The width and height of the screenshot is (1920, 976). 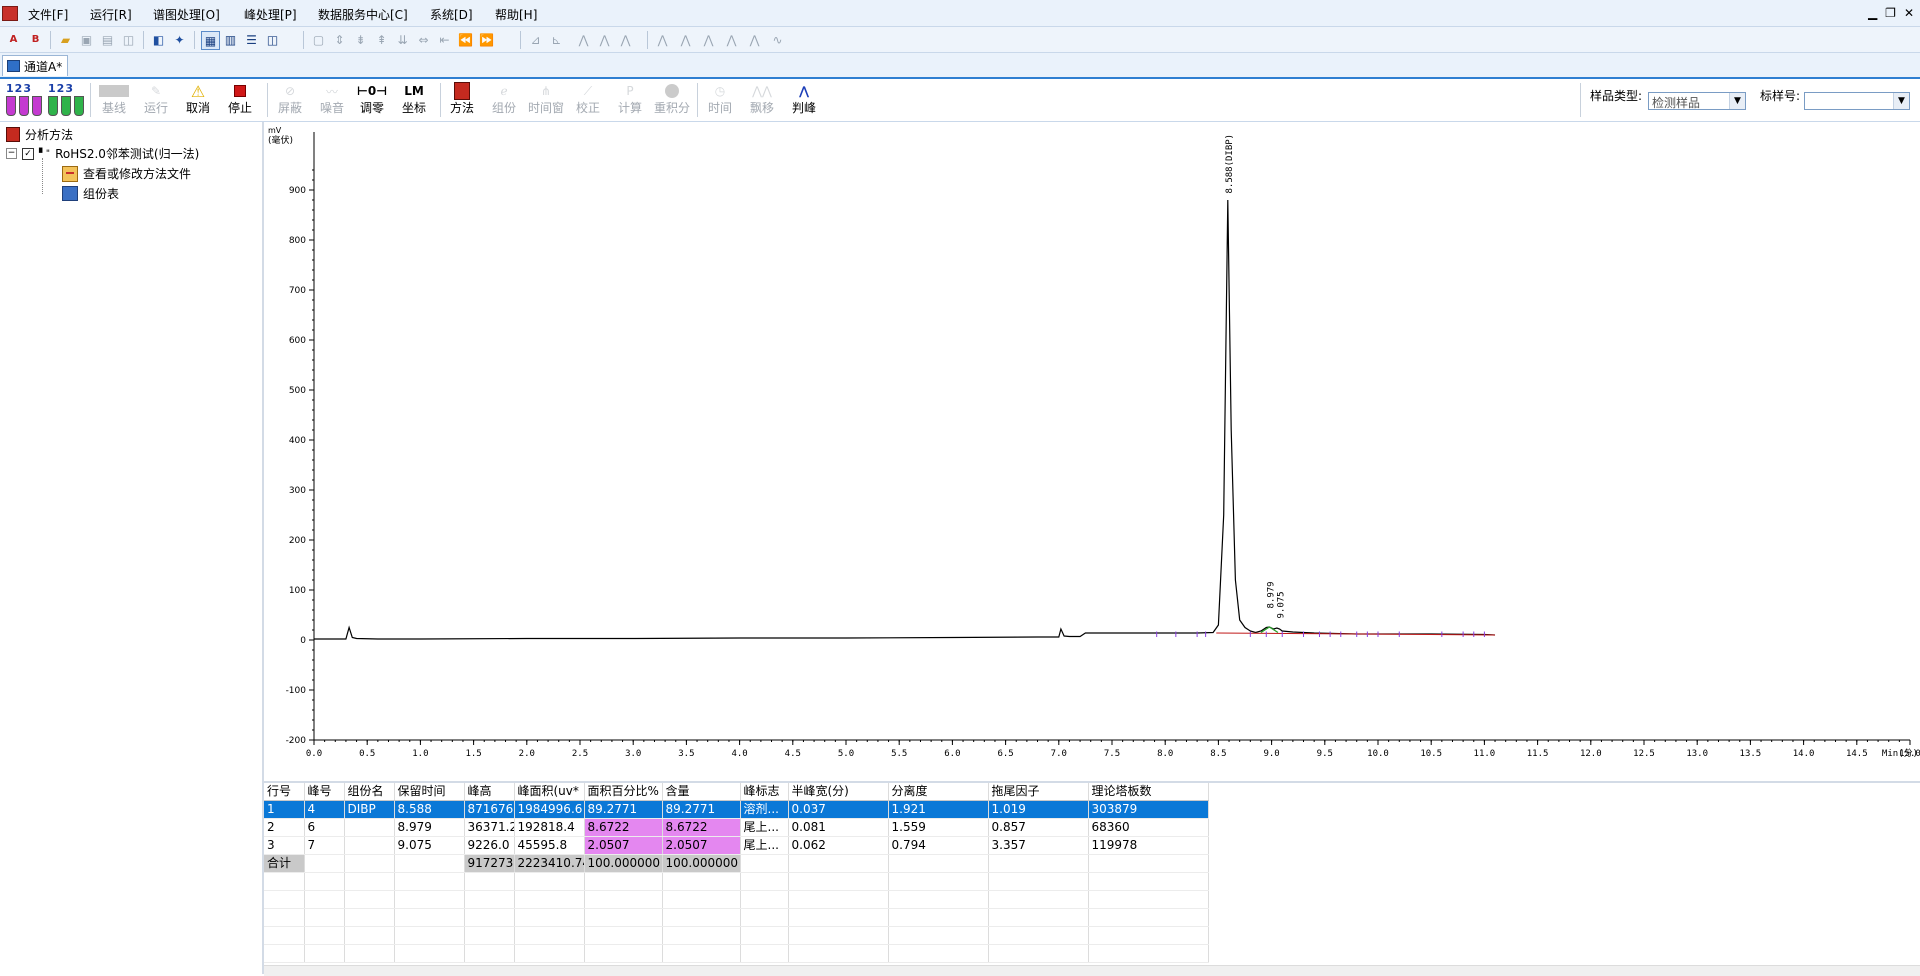 I want to click on layout-horizontal-icon: ☰, so click(x=251, y=39).